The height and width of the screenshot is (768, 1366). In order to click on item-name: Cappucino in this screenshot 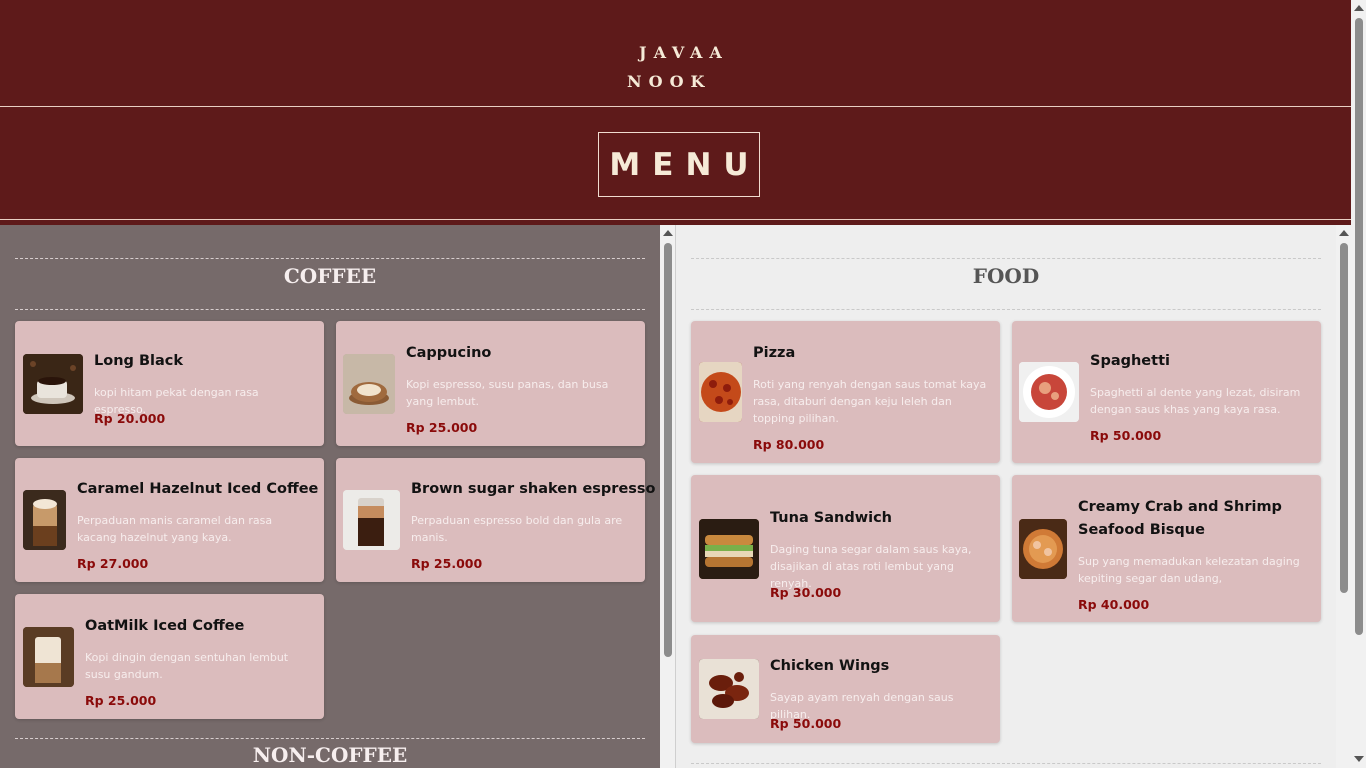, I will do `click(449, 353)`.